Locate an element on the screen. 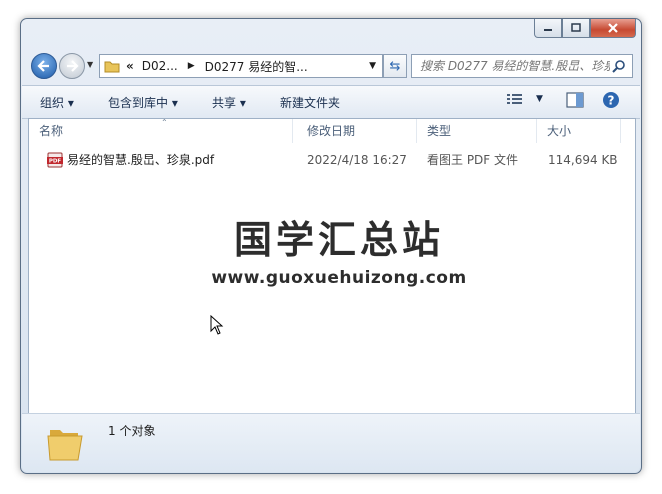 The image size is (662, 494). maximize-icon is located at coordinates (576, 27).